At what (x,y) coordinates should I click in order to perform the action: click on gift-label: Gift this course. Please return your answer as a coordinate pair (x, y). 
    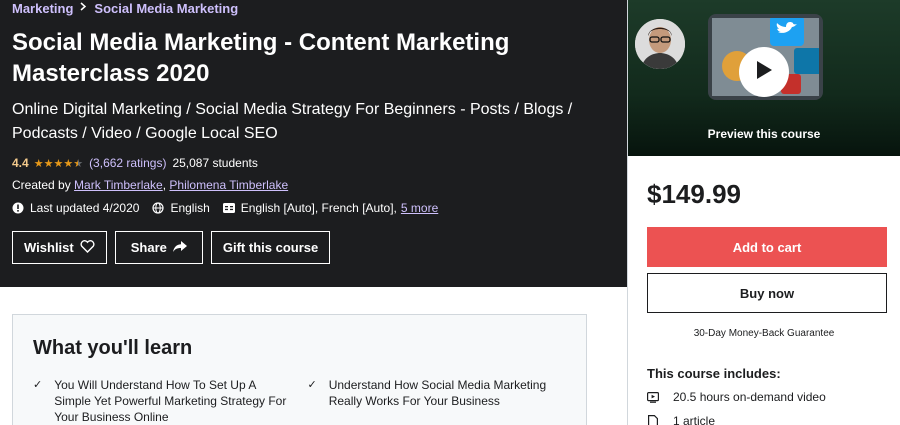
    Looking at the image, I should click on (270, 247).